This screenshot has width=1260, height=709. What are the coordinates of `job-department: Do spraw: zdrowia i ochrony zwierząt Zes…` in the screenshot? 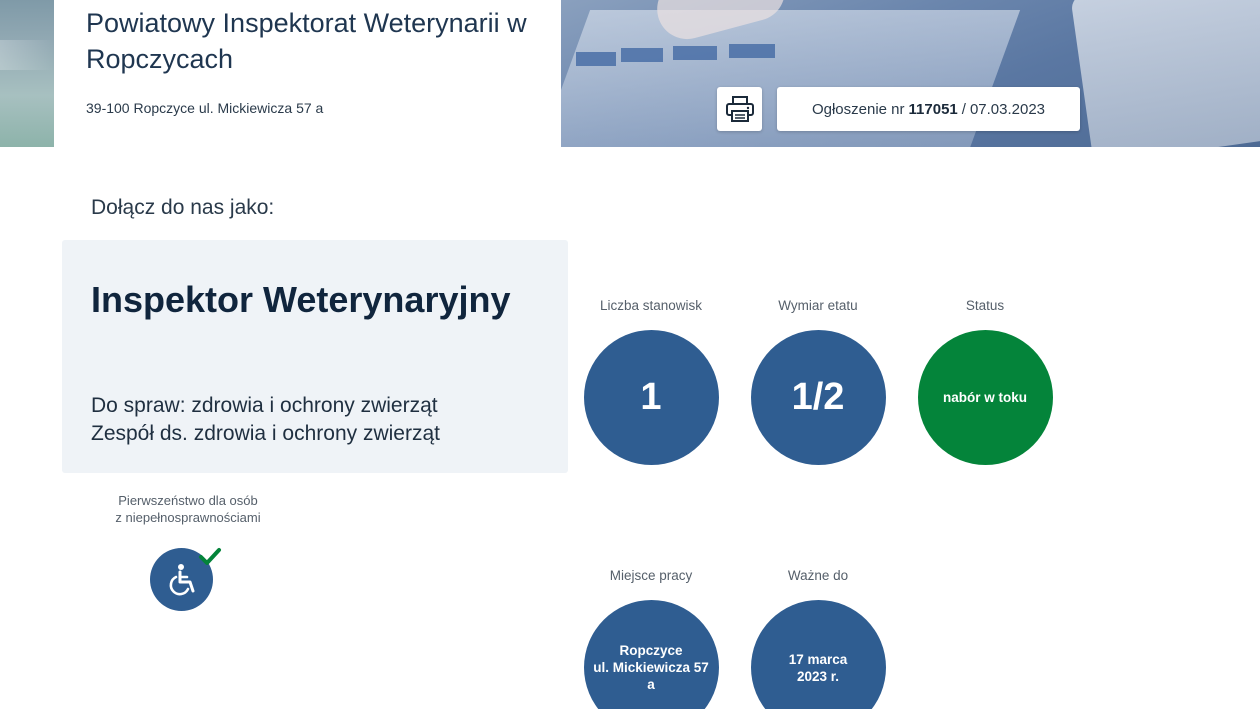 It's located at (321, 420).